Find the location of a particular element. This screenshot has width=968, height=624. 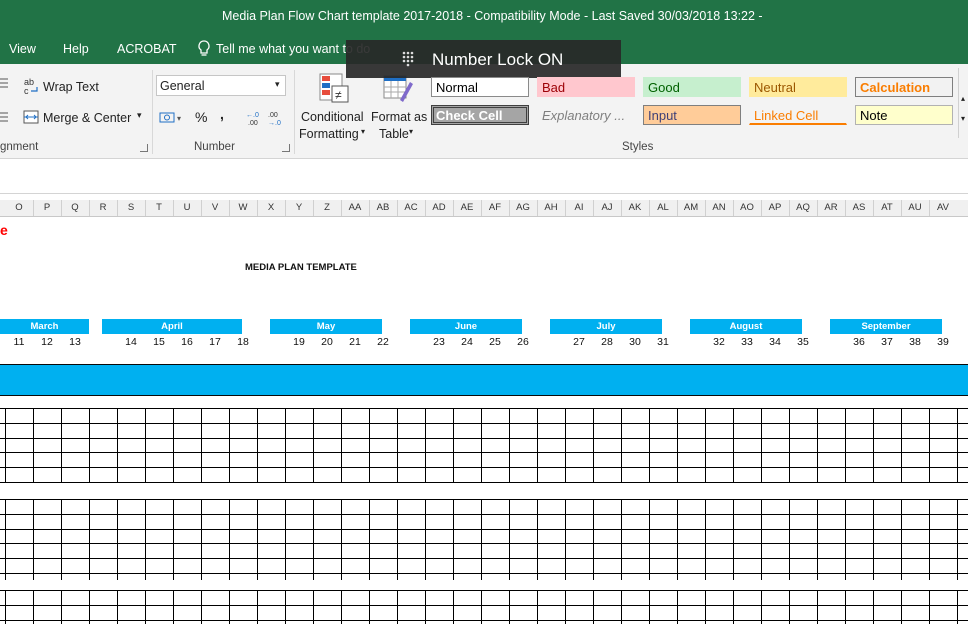

column-header: AB is located at coordinates (383, 207).